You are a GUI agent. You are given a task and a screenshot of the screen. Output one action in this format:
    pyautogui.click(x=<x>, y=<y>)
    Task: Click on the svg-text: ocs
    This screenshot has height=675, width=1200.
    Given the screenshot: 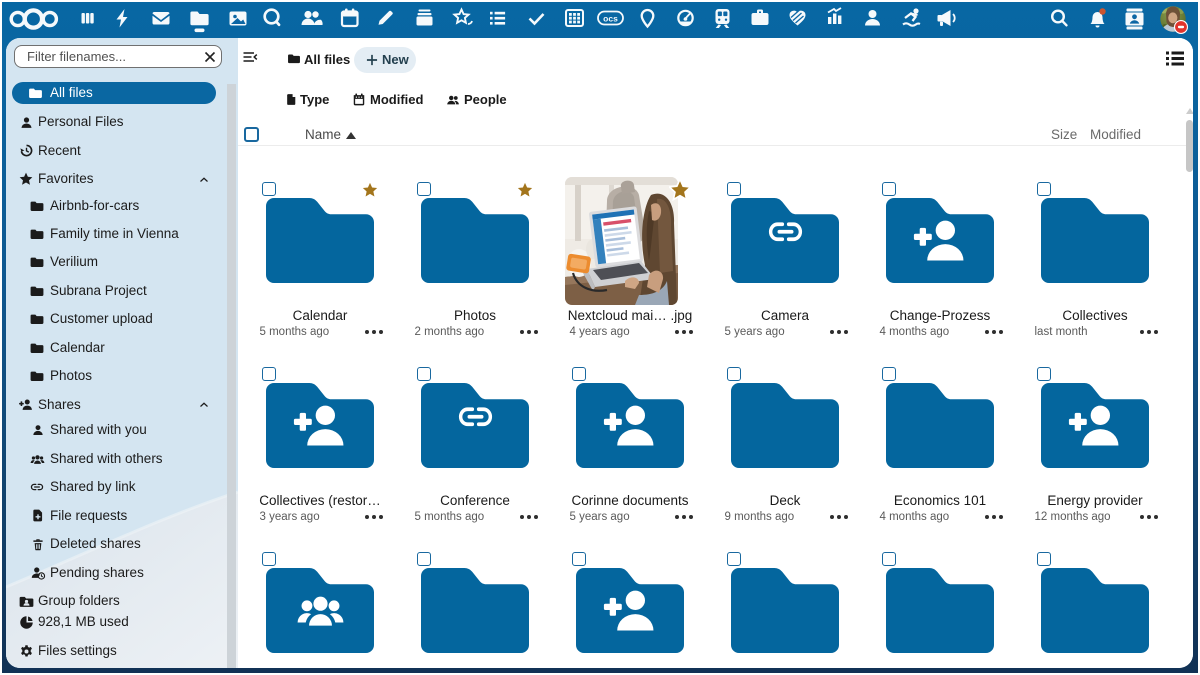 What is the action you would take?
    pyautogui.click(x=610, y=19)
    